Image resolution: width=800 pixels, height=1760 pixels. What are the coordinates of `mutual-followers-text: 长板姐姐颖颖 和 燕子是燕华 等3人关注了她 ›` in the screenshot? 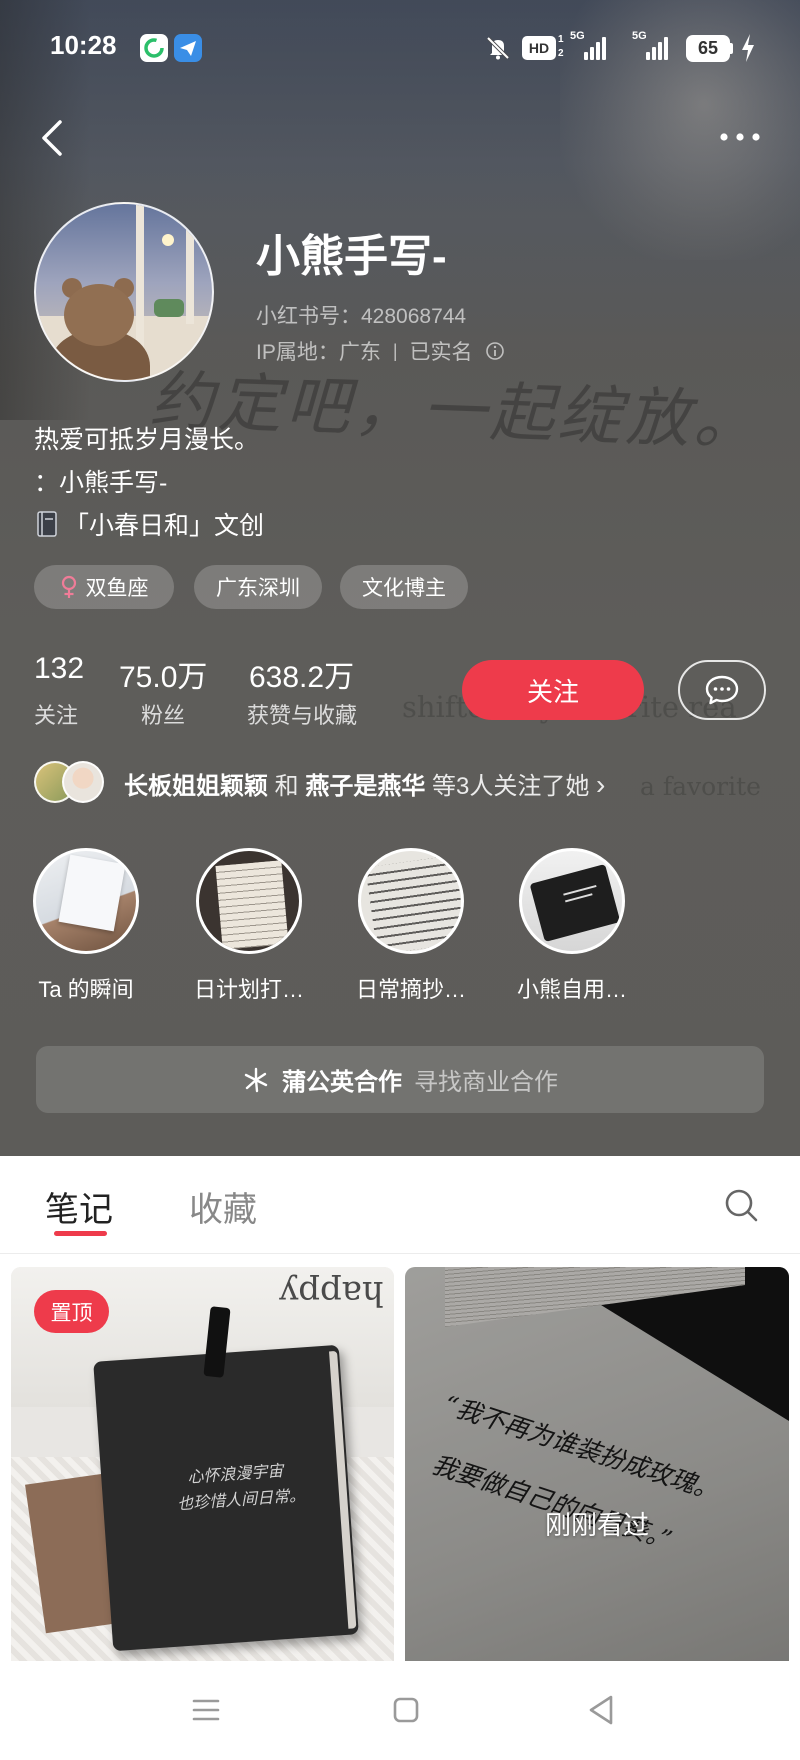 It's located at (364, 783).